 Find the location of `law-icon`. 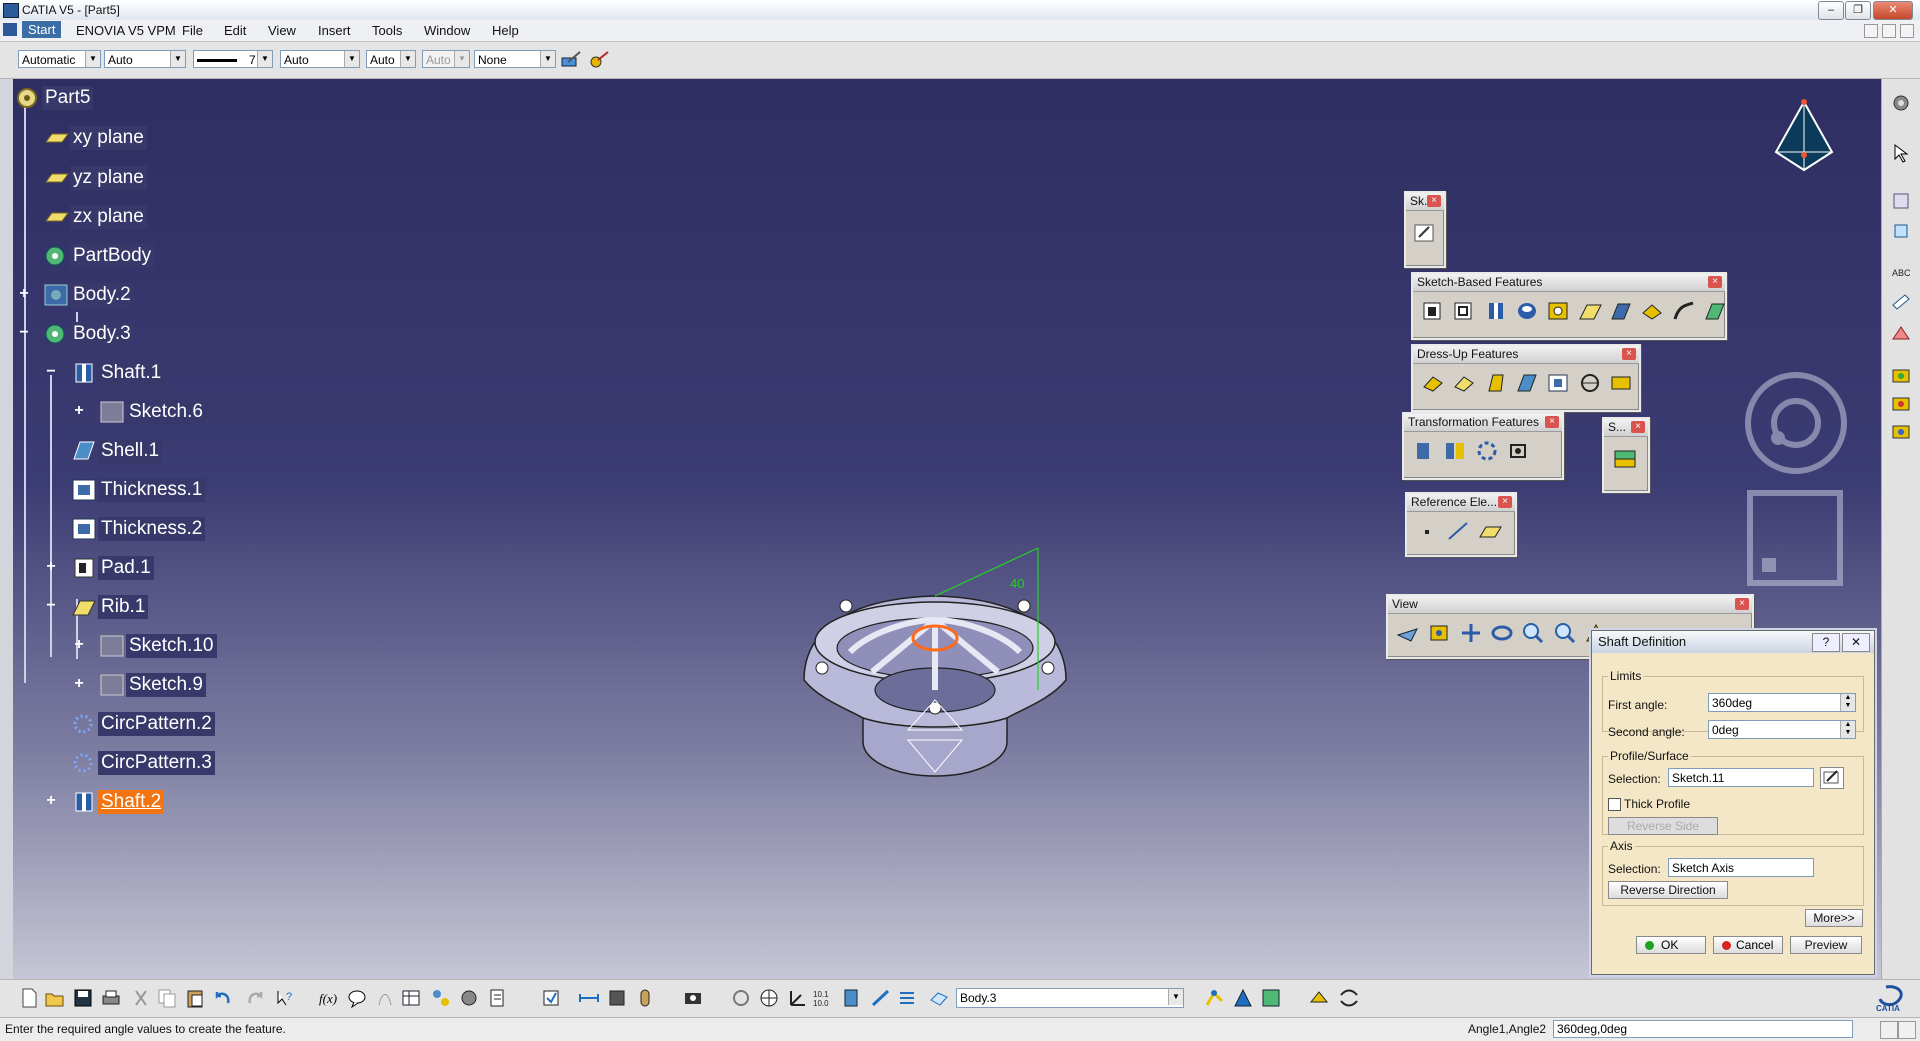

law-icon is located at coordinates (385, 998).